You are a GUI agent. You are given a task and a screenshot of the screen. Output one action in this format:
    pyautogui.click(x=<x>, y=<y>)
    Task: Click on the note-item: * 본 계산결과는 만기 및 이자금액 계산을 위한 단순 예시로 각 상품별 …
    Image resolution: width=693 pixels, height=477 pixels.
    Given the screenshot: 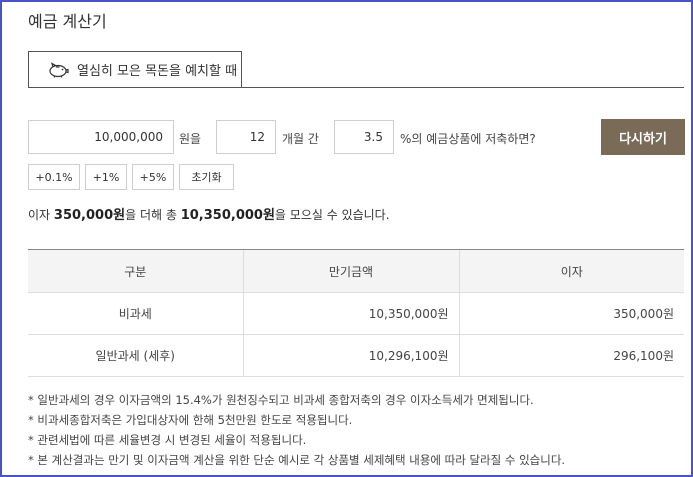 What is the action you would take?
    pyautogui.click(x=297, y=460)
    